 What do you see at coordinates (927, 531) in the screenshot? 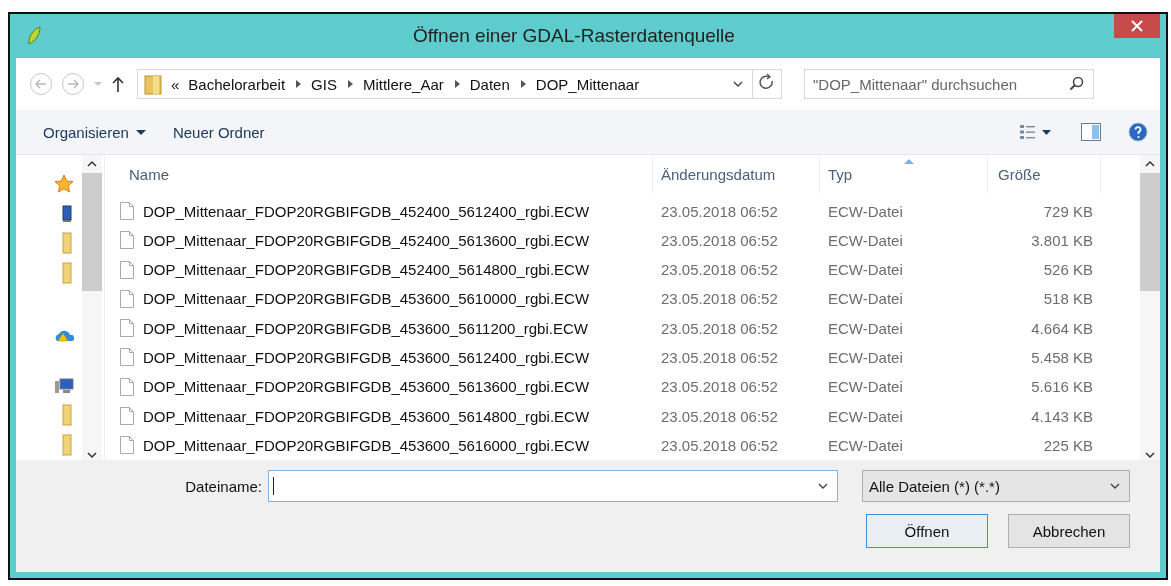
I see `open-button: Öffnen` at bounding box center [927, 531].